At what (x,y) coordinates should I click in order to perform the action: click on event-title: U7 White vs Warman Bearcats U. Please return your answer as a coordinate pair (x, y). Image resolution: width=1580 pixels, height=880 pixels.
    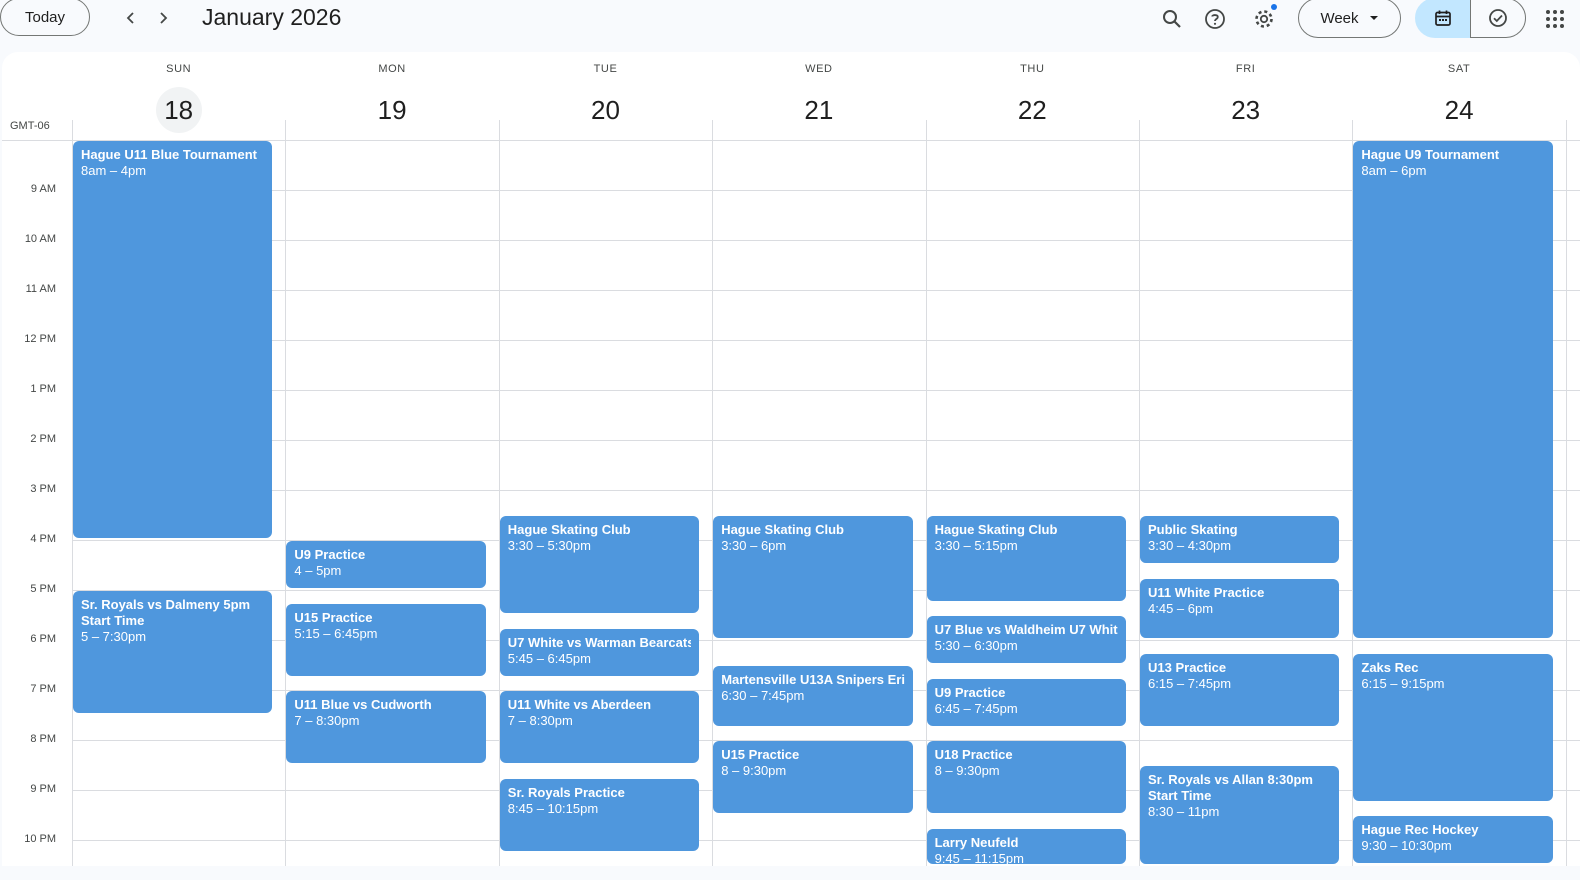
    Looking at the image, I should click on (599, 642).